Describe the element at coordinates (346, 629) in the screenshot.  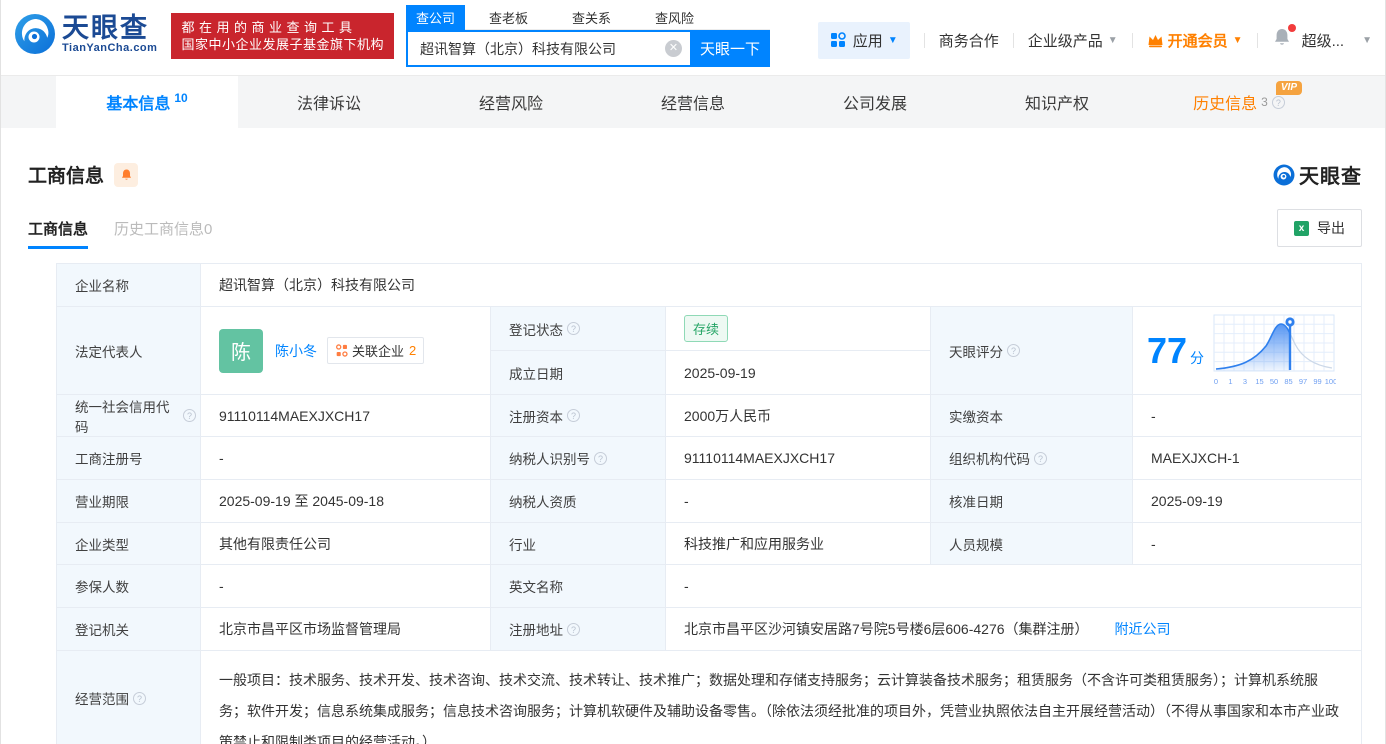
I see `field-value-registration-authority: 北京市昌平区市场监督管理局` at that location.